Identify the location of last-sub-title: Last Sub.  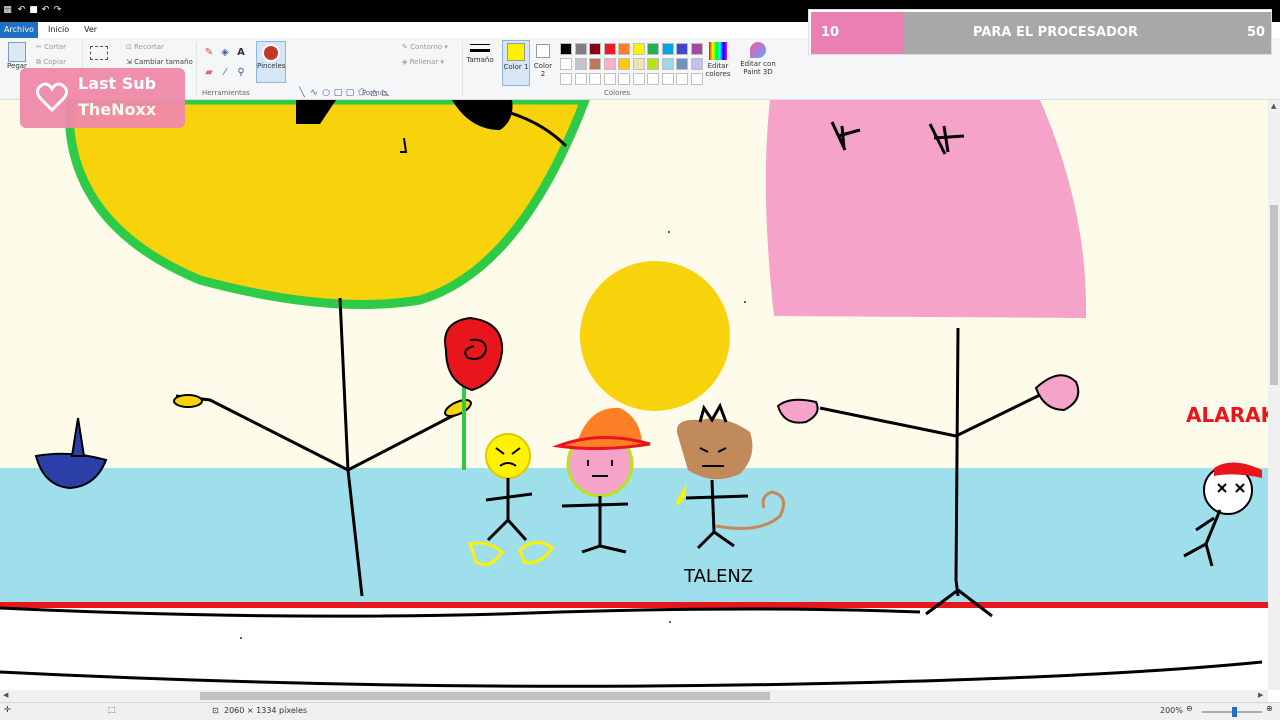
(117, 83).